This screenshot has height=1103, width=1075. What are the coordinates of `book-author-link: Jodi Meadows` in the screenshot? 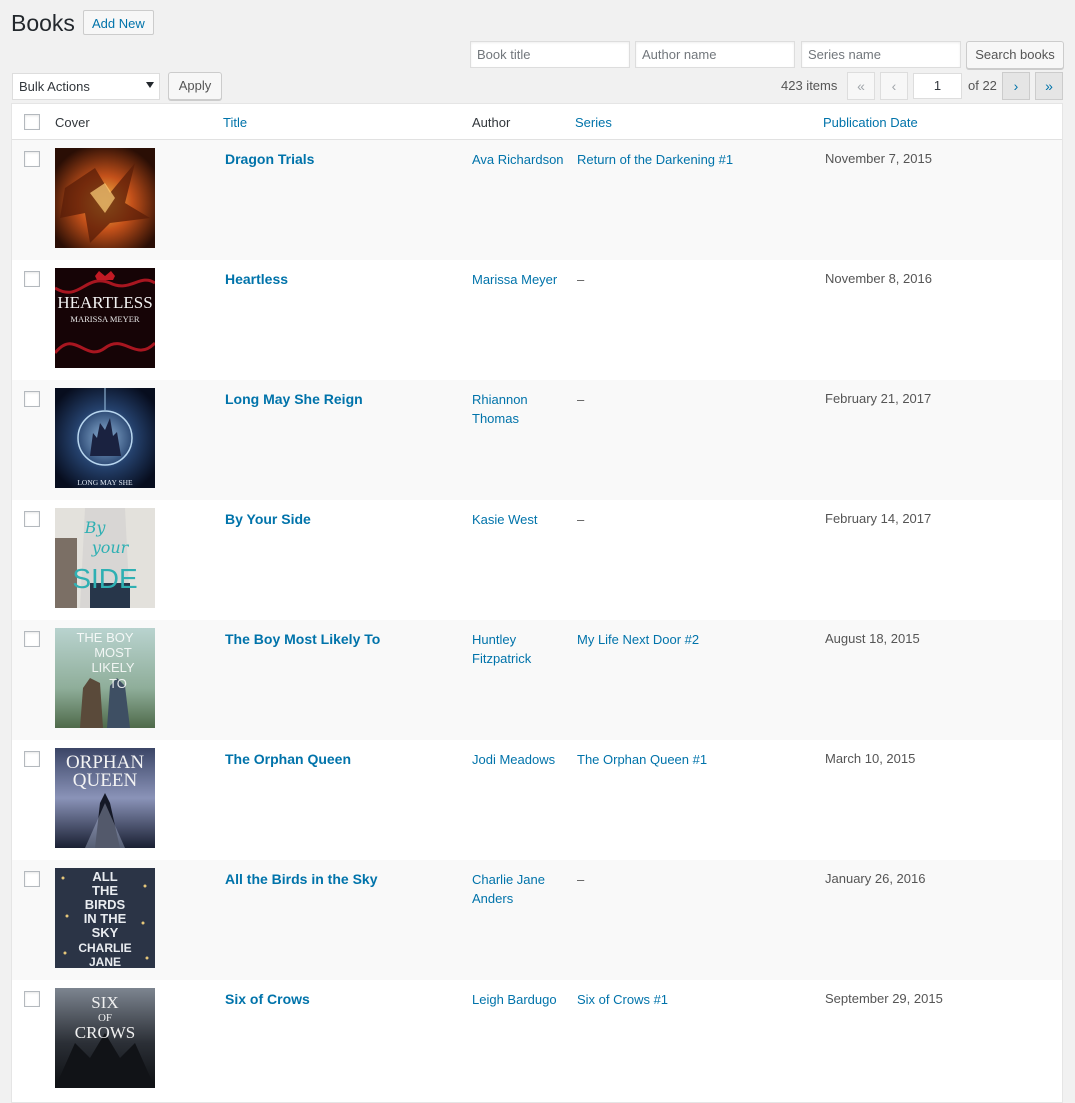 It's located at (519, 759).